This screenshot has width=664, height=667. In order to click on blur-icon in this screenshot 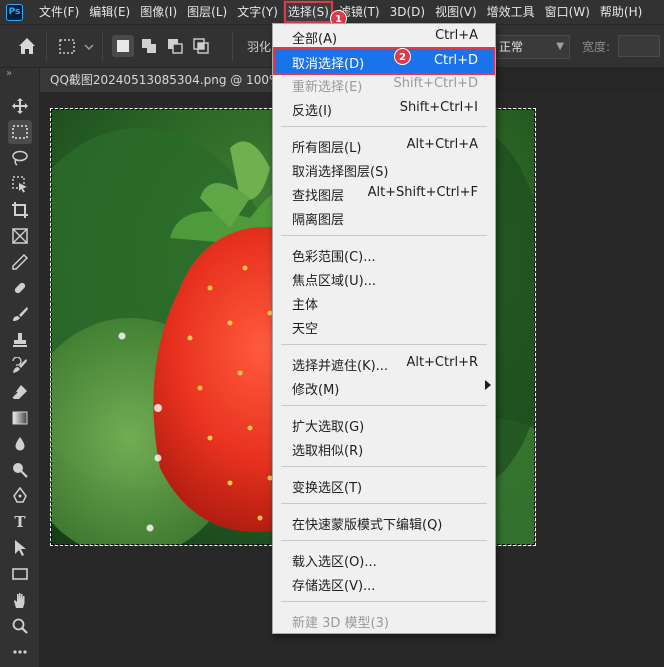, I will do `click(20, 444)`.